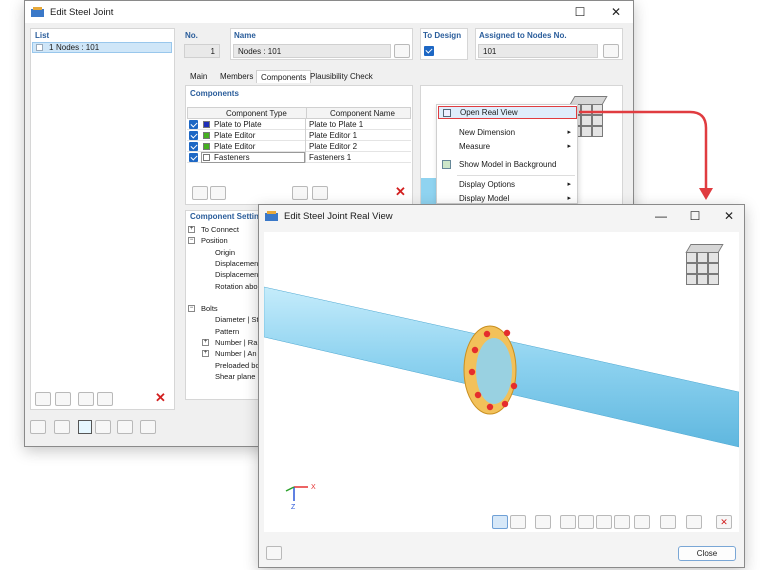 This screenshot has height=570, width=760. I want to click on menu-item-label: Display Model, so click(484, 198).